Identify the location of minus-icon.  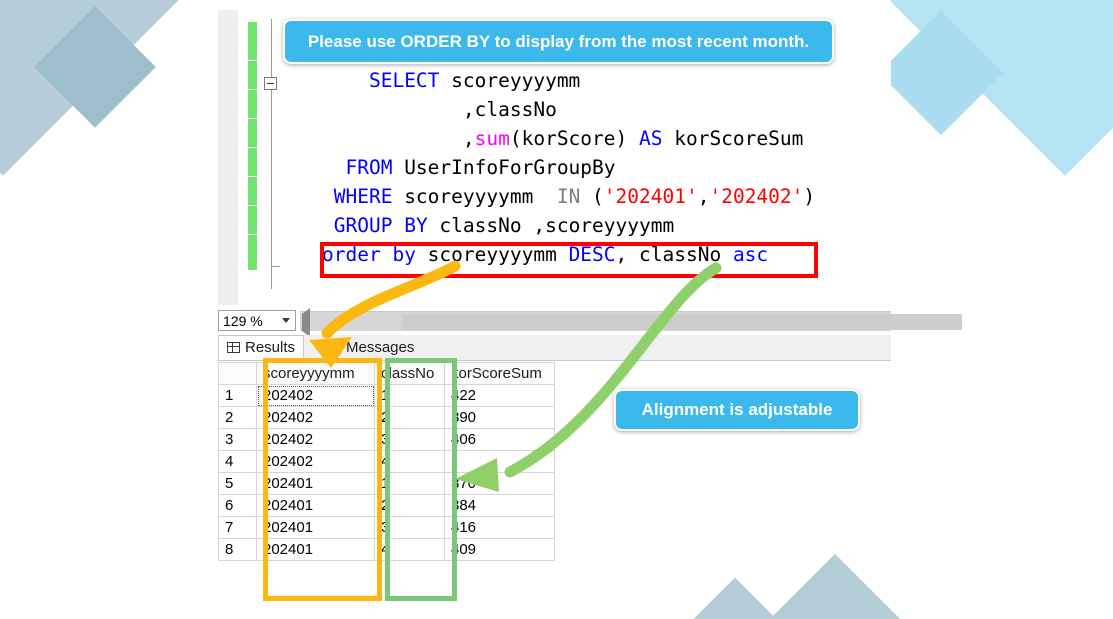
(270, 83).